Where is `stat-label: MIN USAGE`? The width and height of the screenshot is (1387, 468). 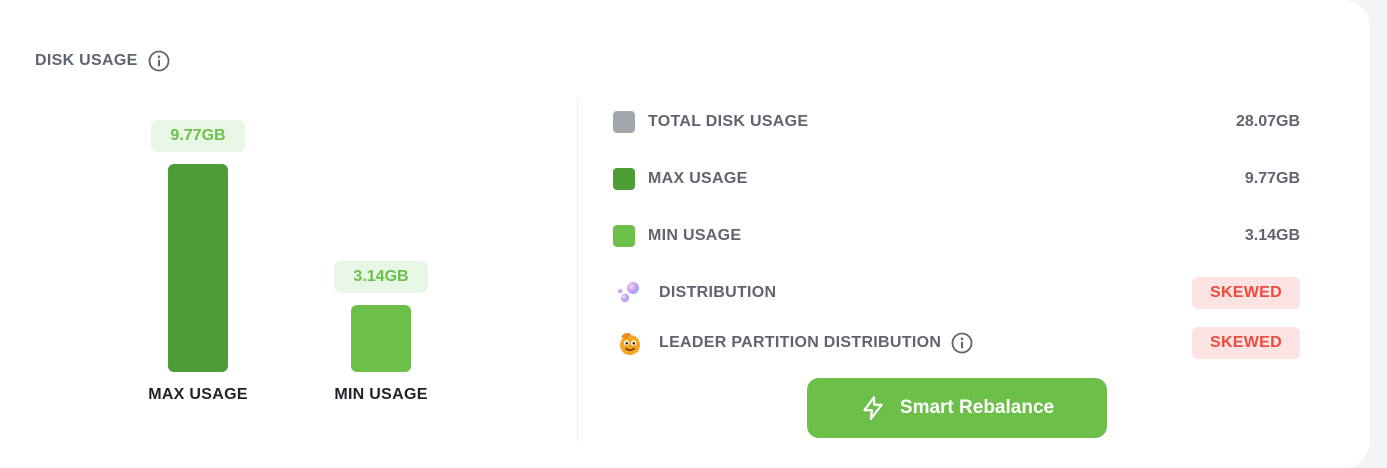
stat-label: MIN USAGE is located at coordinates (695, 235).